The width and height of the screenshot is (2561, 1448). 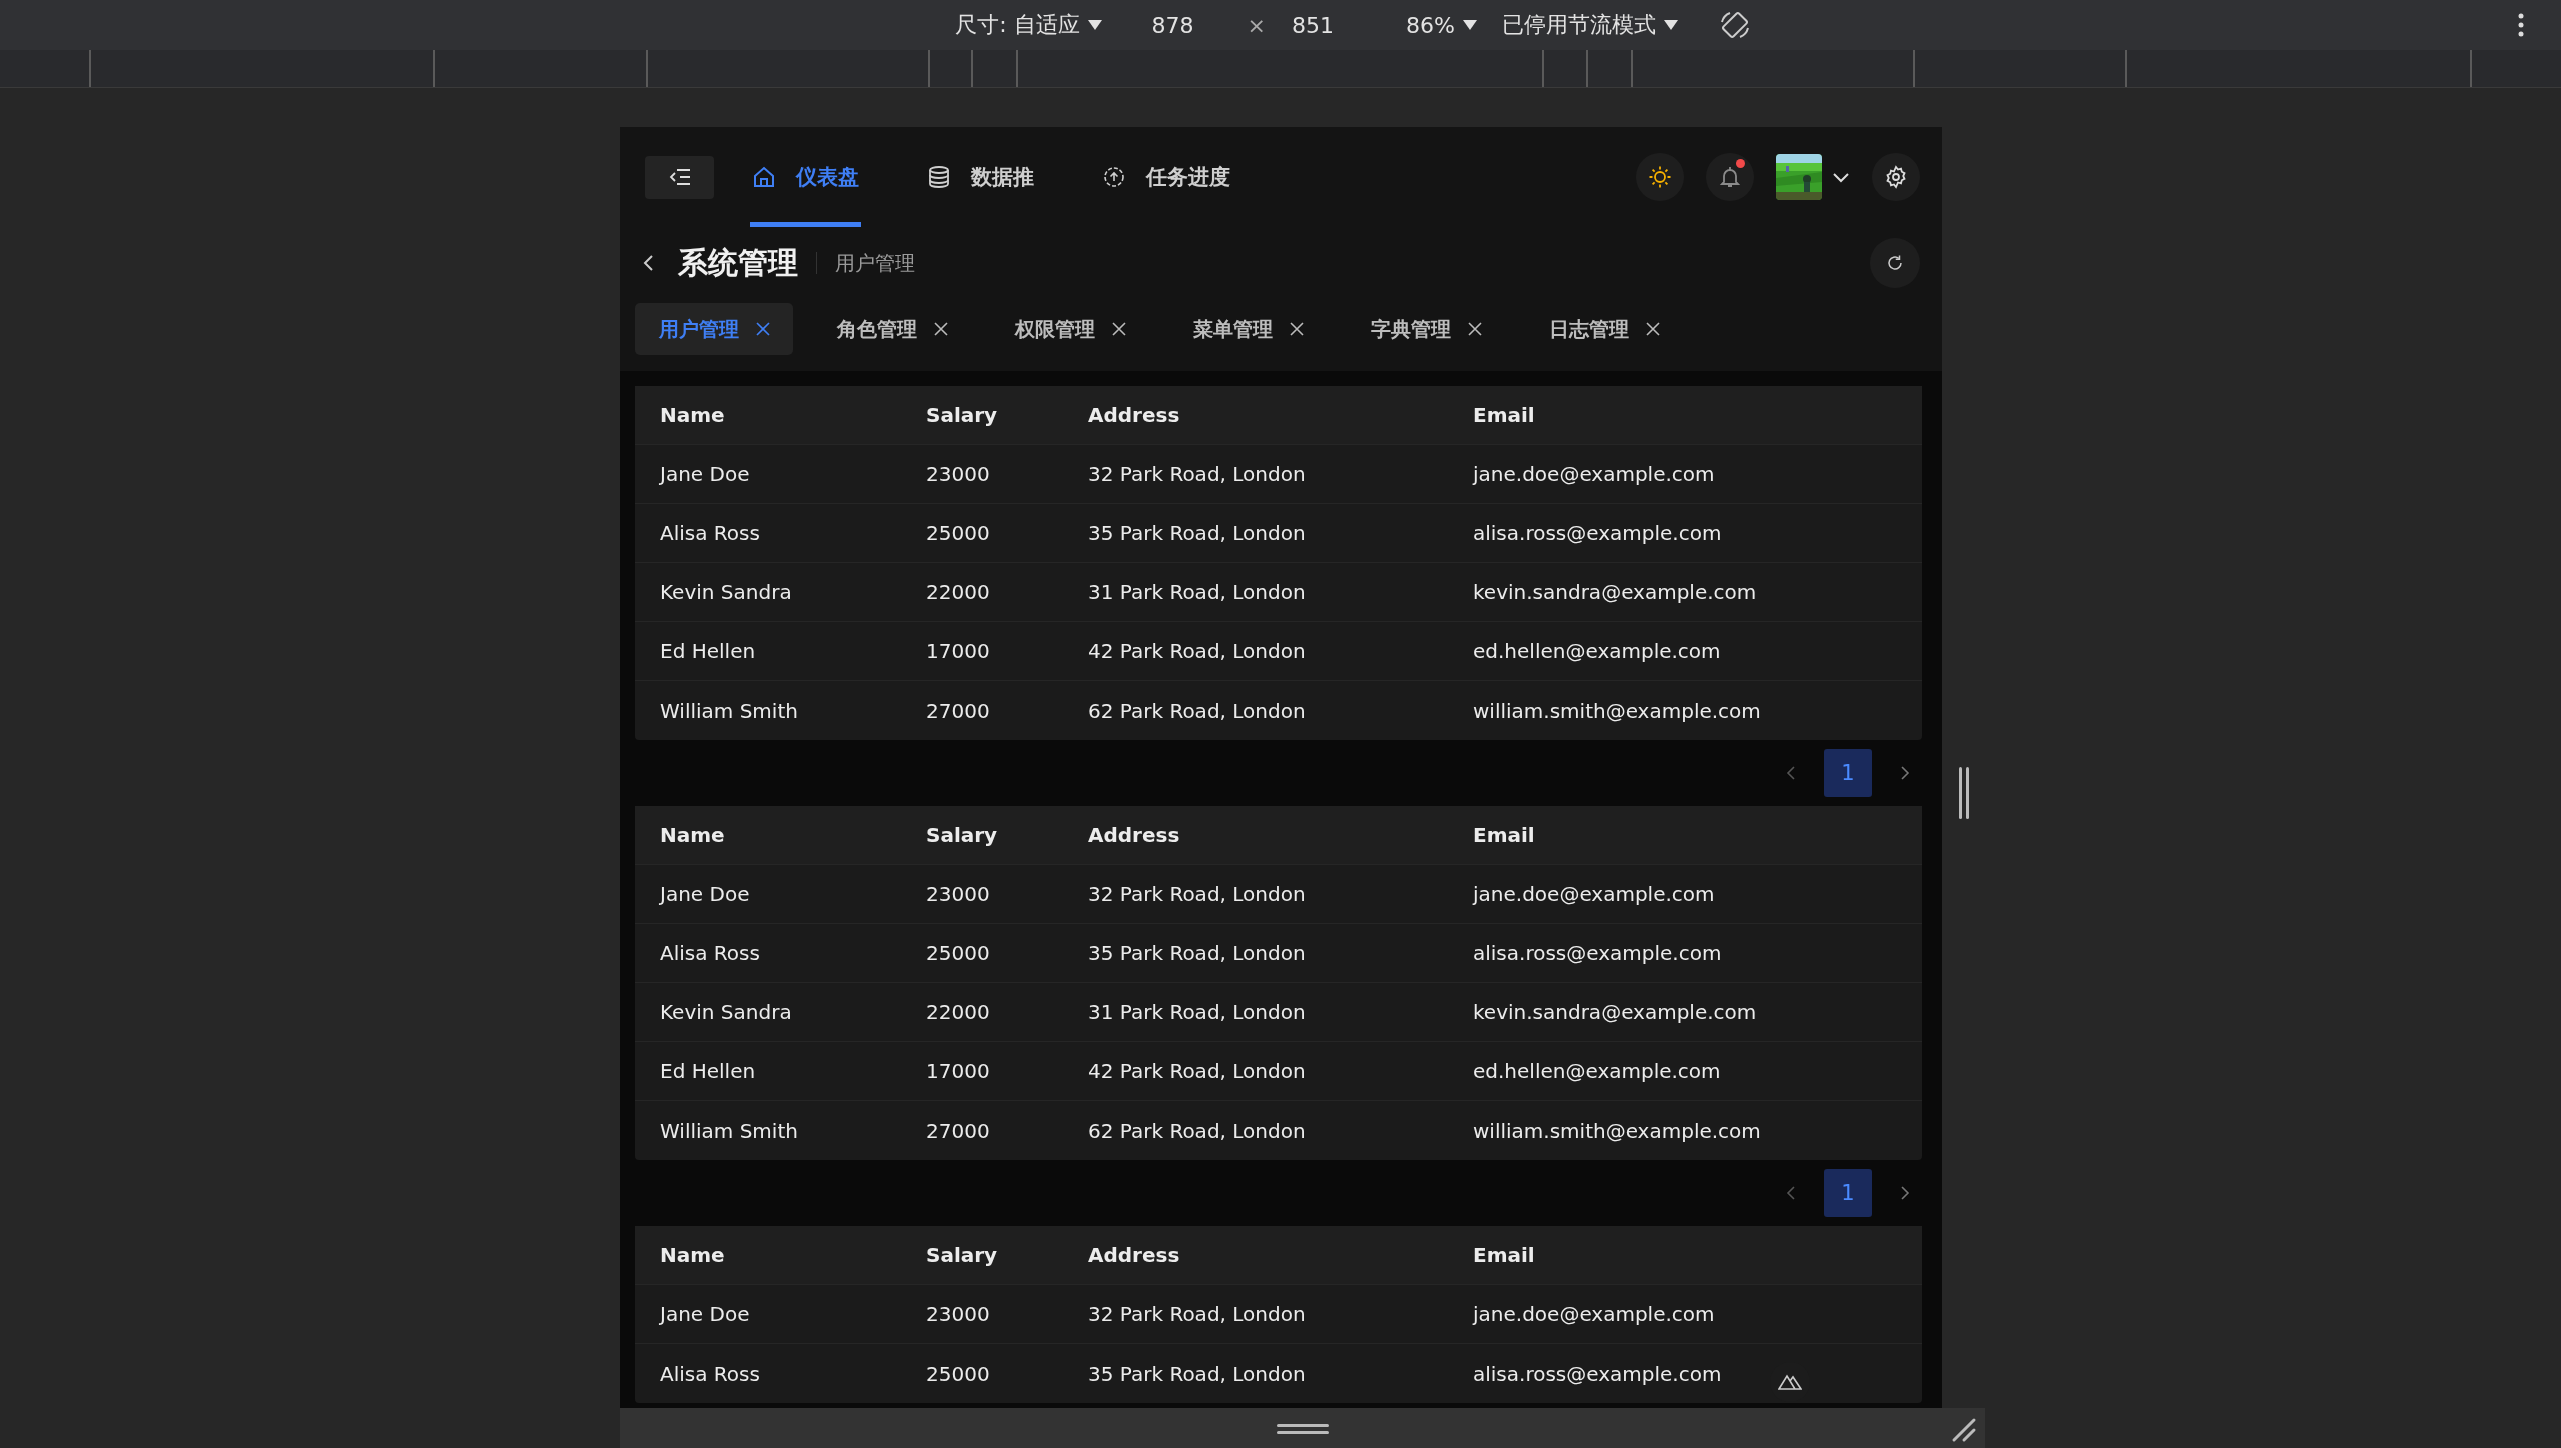 I want to click on breadcrumb-item: 用户管理, so click(x=875, y=263).